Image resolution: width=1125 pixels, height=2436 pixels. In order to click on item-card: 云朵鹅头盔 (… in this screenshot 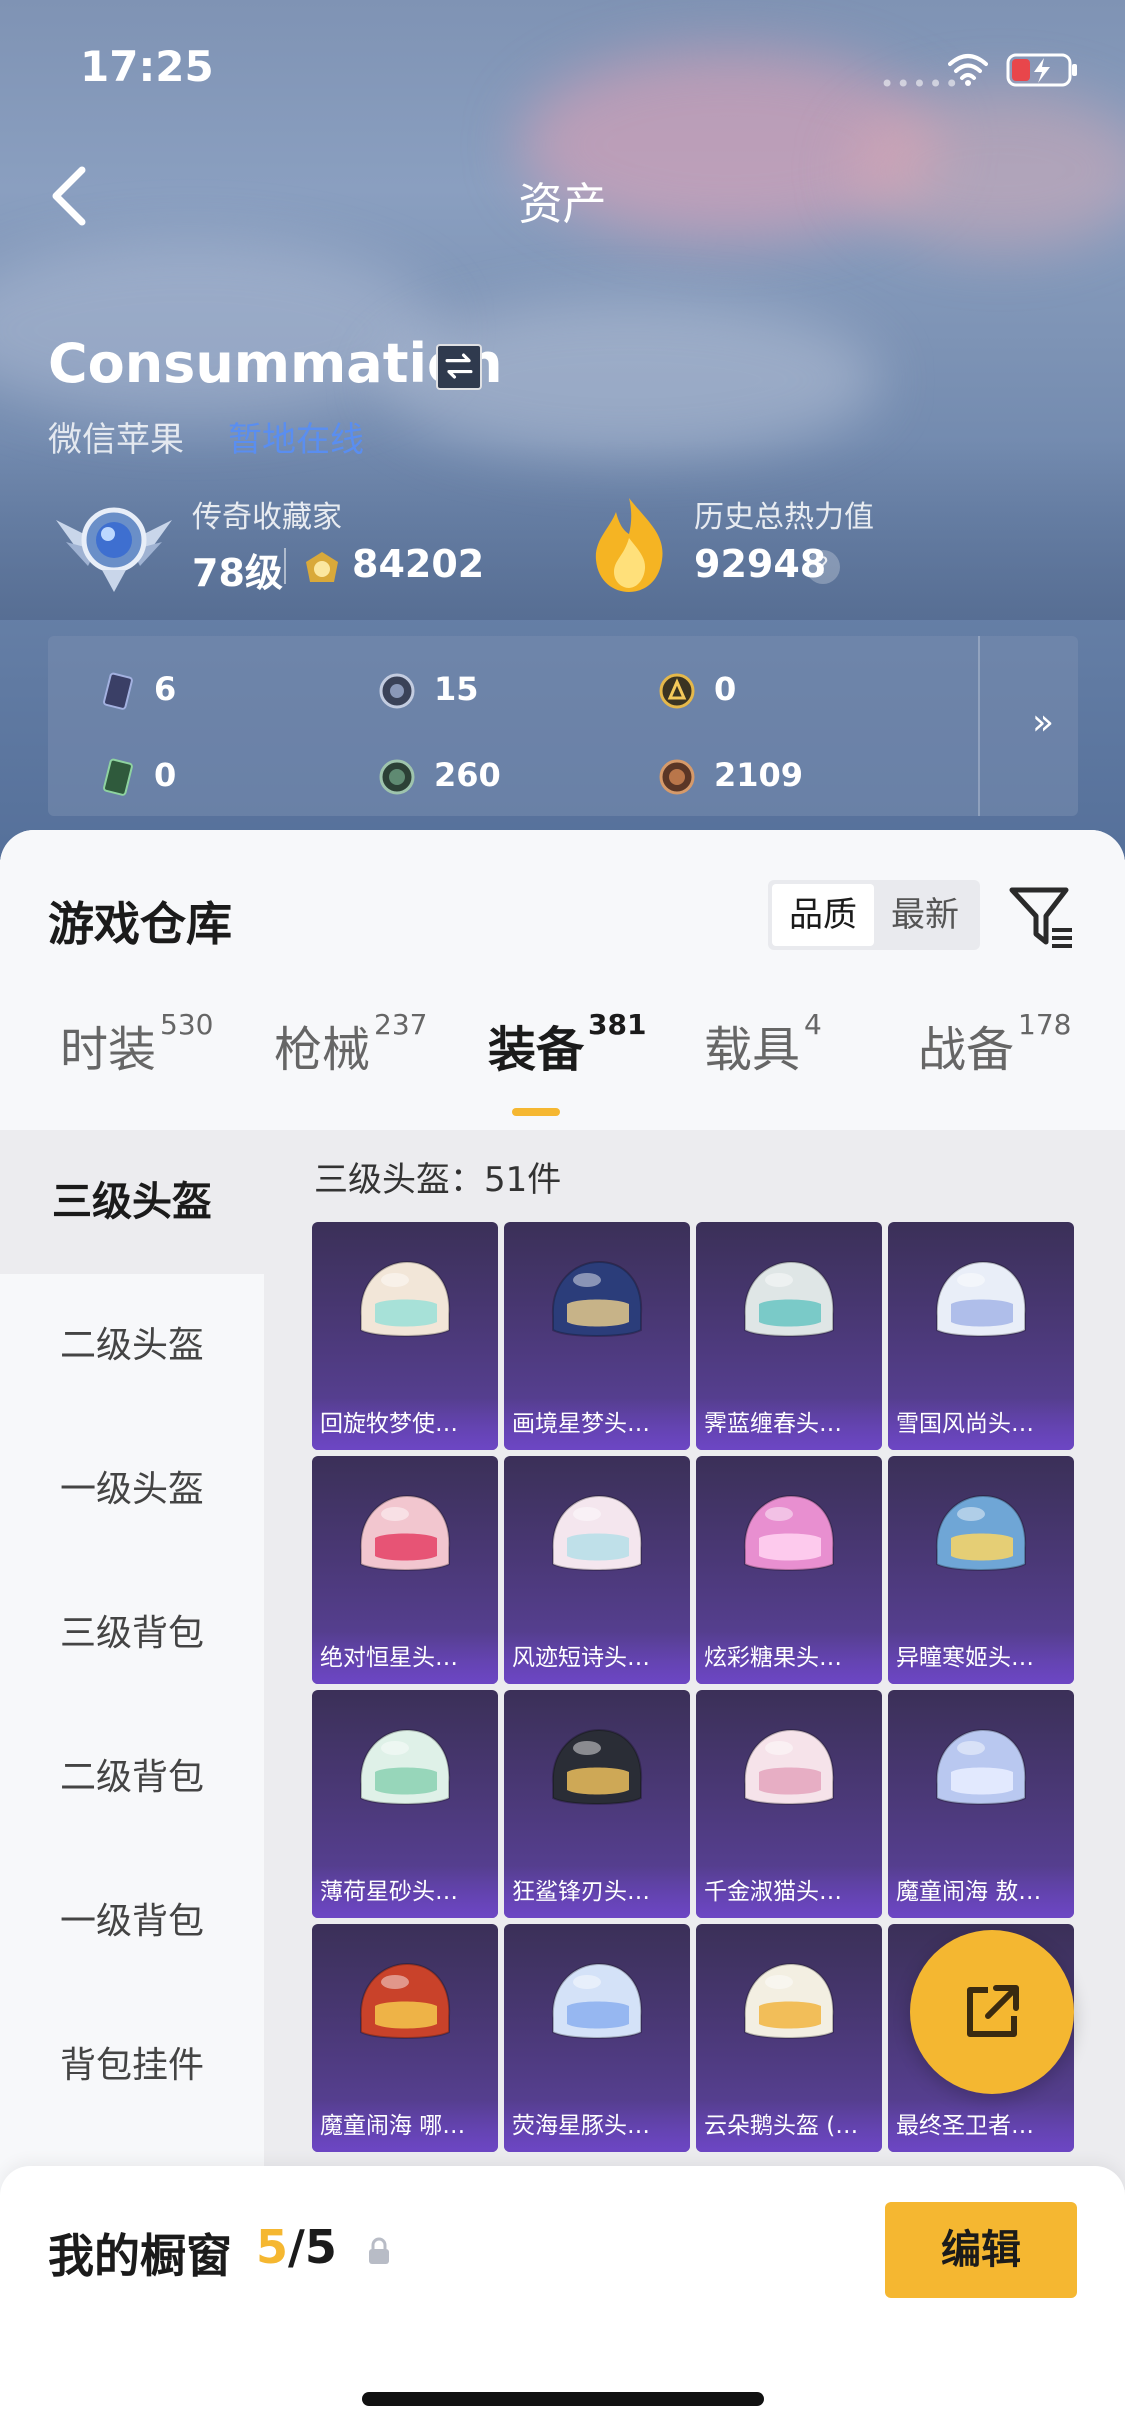, I will do `click(789, 2038)`.